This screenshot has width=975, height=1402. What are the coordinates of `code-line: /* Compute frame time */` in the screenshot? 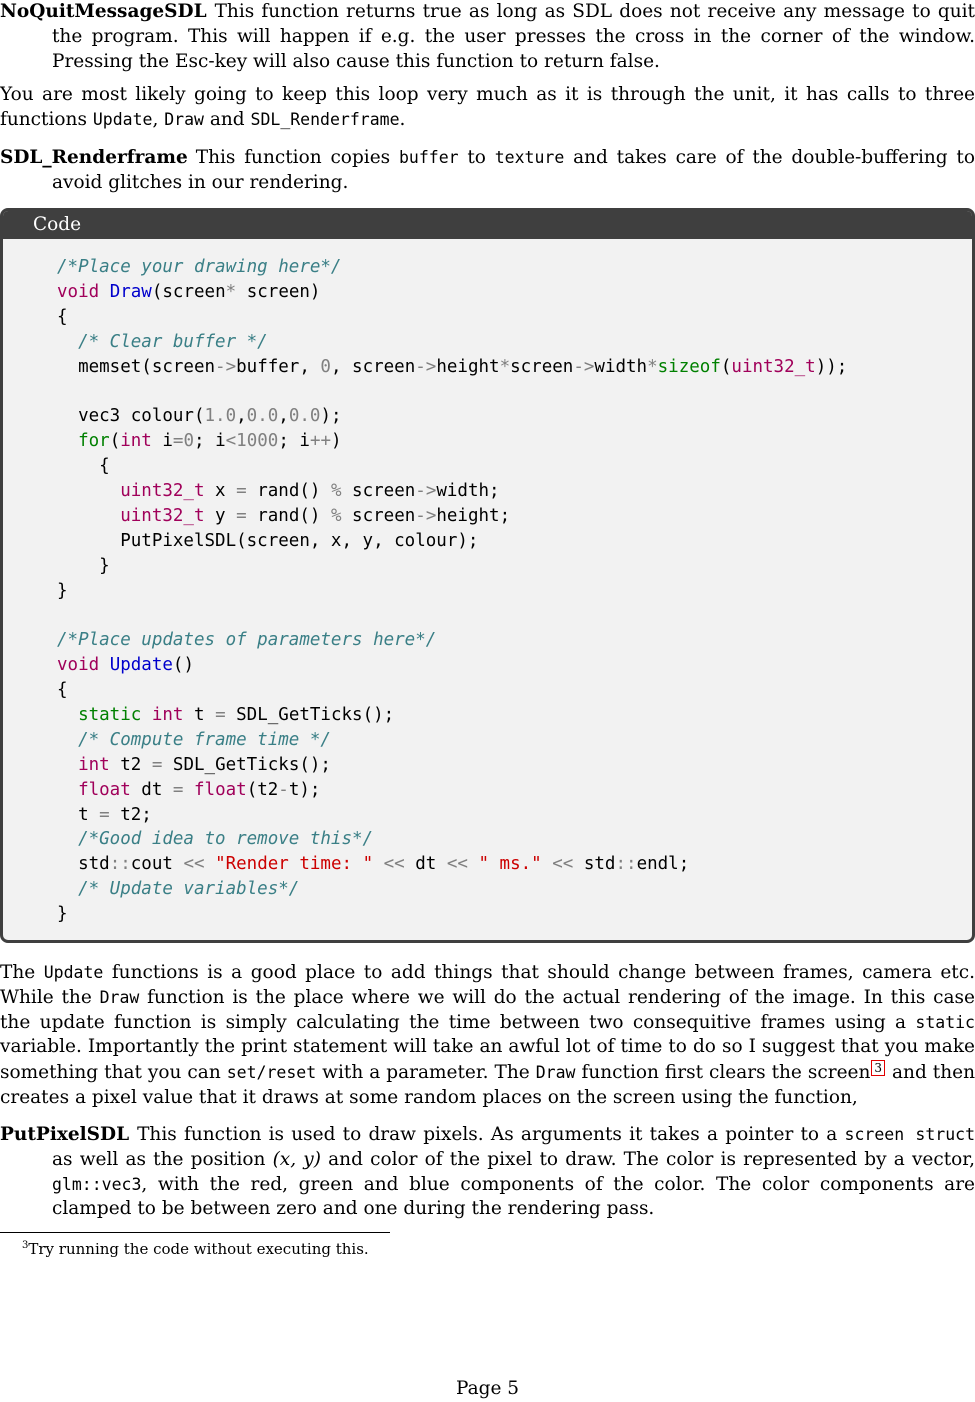 It's located at (452, 740).